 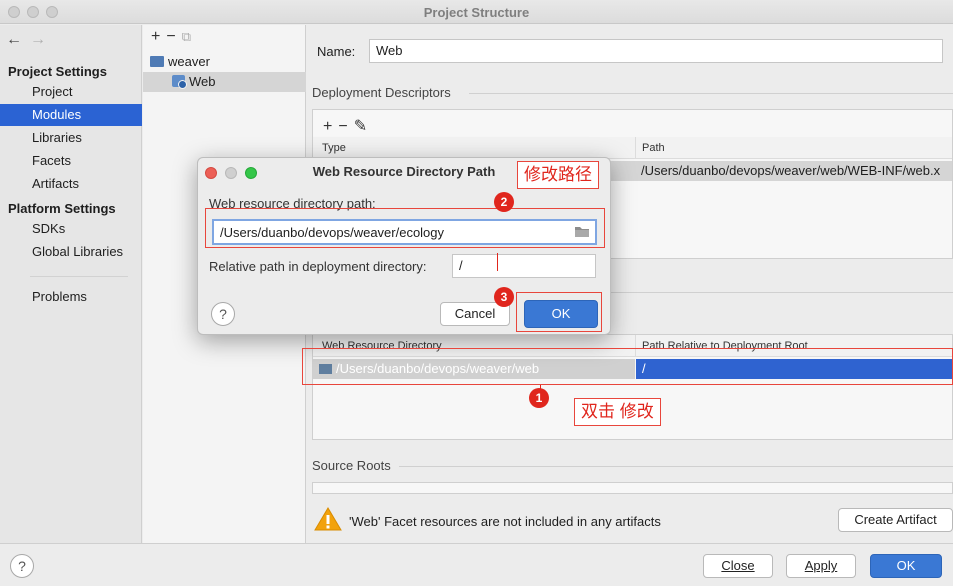 I want to click on relative-path-label: Relative path in deployment directory:, so click(x=318, y=266).